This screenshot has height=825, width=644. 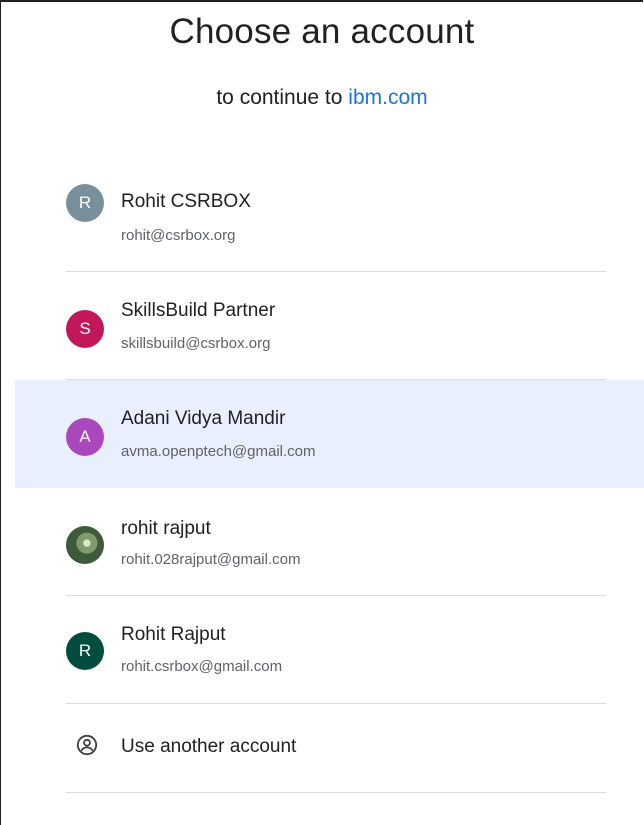 What do you see at coordinates (218, 451) in the screenshot?
I see `account-email: avma.openptech@gmail.com` at bounding box center [218, 451].